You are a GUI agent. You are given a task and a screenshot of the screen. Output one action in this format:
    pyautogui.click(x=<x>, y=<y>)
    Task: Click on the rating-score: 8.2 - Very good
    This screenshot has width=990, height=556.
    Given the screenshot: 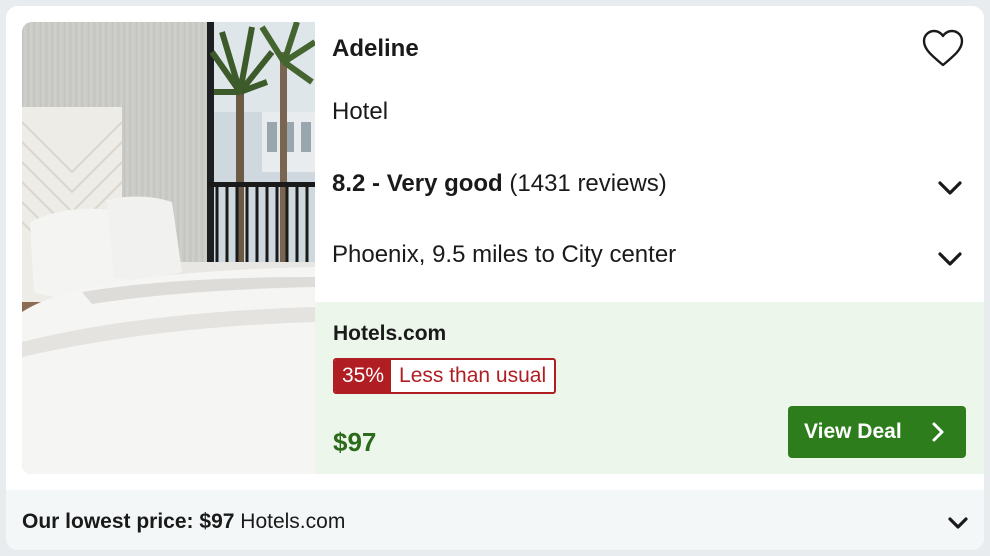 What is the action you would take?
    pyautogui.click(x=417, y=183)
    